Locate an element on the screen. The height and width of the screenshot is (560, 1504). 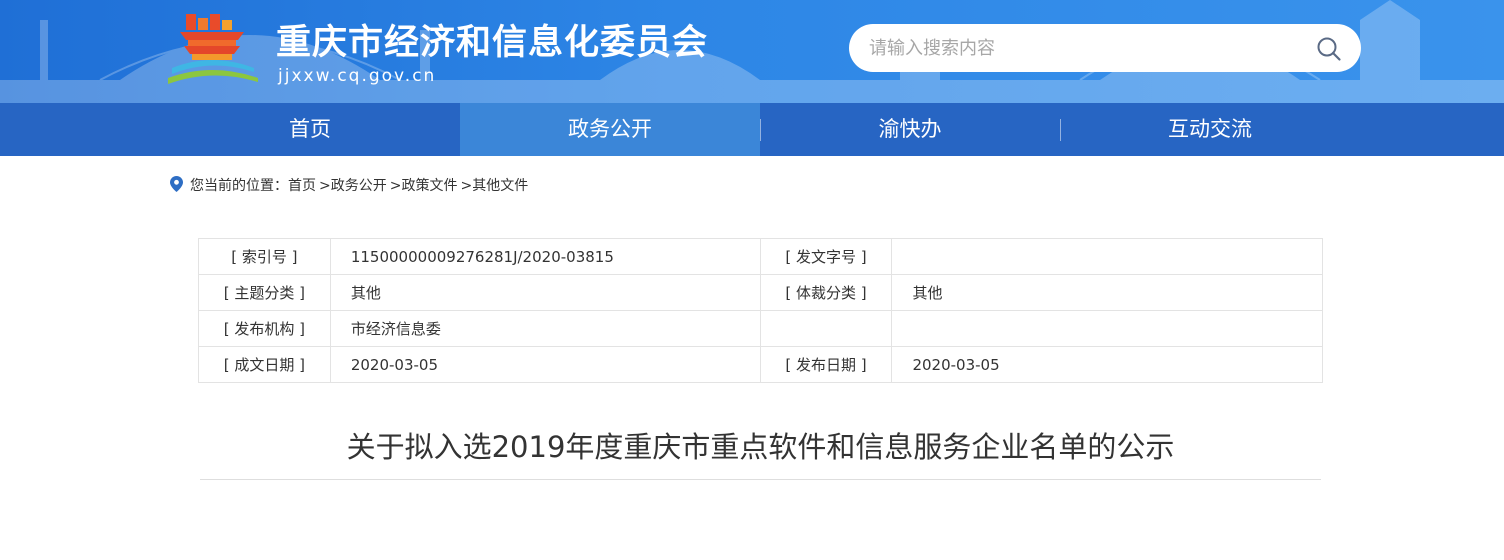
issuing-agency-value: 市经济信息委 is located at coordinates (545, 328).